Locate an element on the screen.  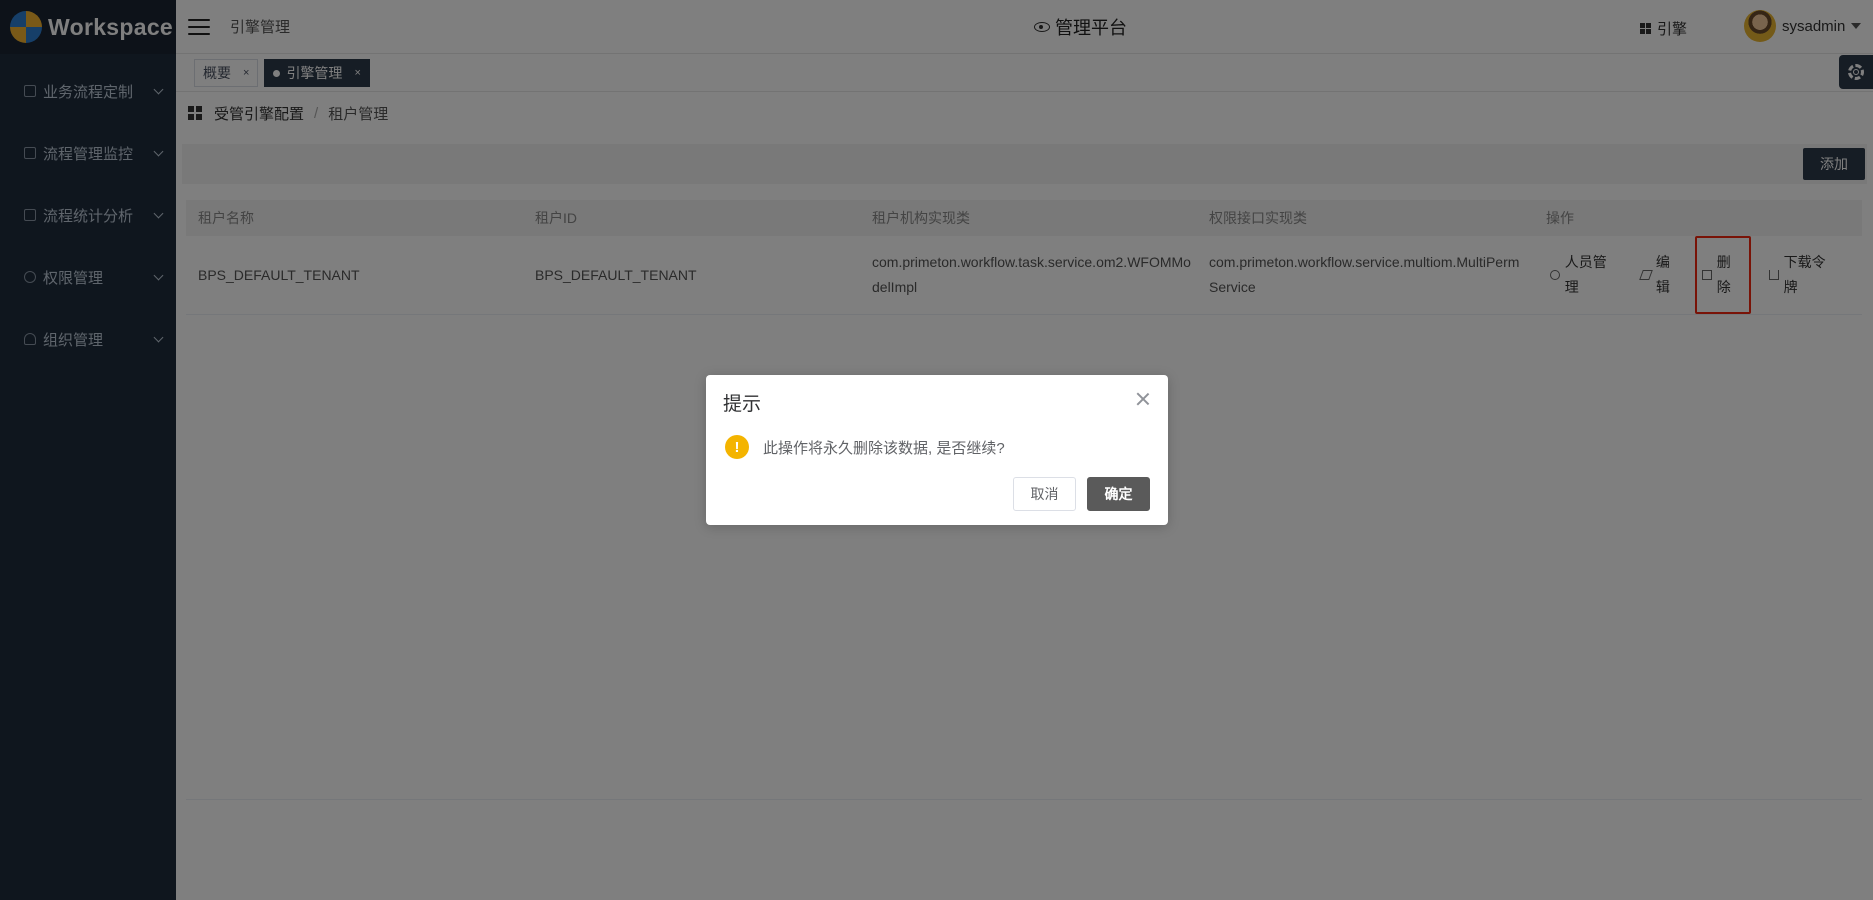
confirm-button: 确定 is located at coordinates (1118, 494).